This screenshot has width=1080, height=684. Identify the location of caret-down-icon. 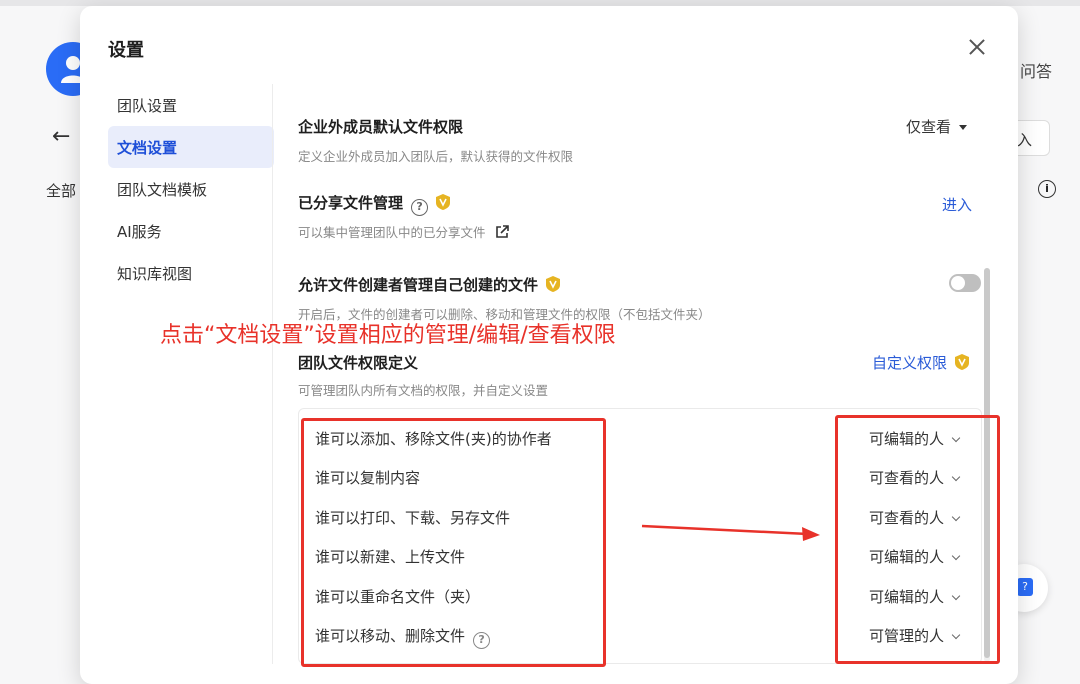
(963, 127).